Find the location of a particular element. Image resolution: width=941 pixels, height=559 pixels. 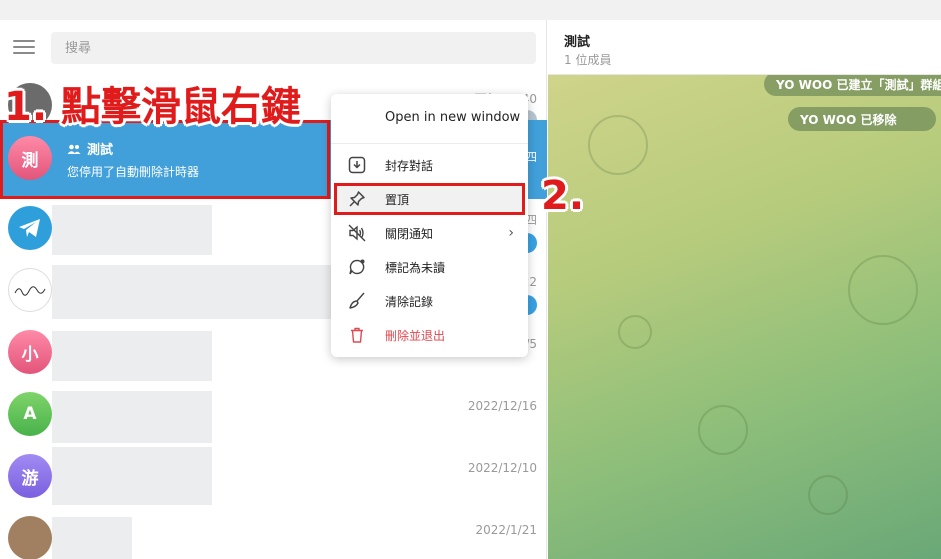

menu-item-label: 置頂 is located at coordinates (397, 199).